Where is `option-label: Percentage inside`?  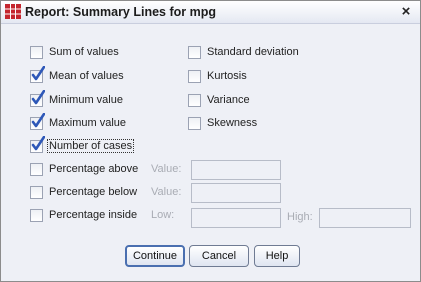
option-label: Percentage inside is located at coordinates (93, 215).